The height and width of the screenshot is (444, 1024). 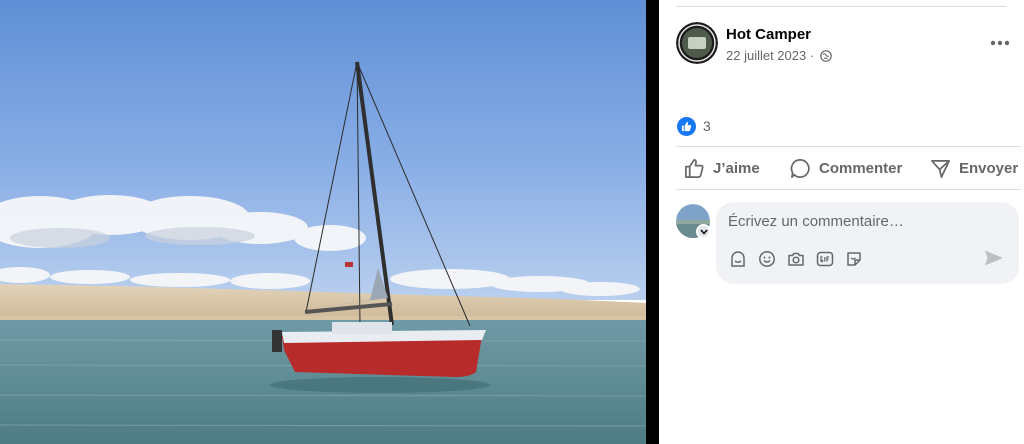 What do you see at coordinates (825, 57) in the screenshot?
I see `globe-icon` at bounding box center [825, 57].